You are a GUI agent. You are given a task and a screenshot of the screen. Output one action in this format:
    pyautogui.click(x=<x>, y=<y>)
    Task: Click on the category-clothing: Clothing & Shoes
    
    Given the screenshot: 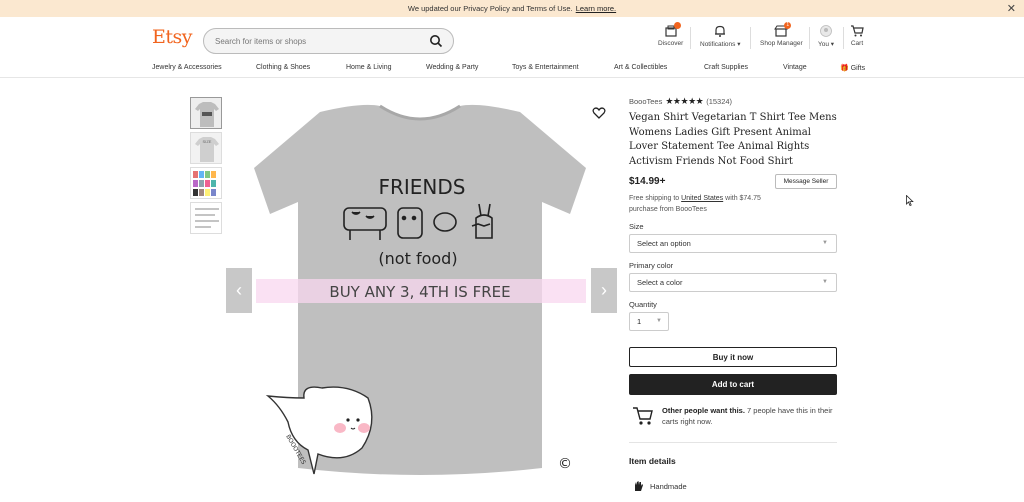 What is the action you would take?
    pyautogui.click(x=283, y=67)
    